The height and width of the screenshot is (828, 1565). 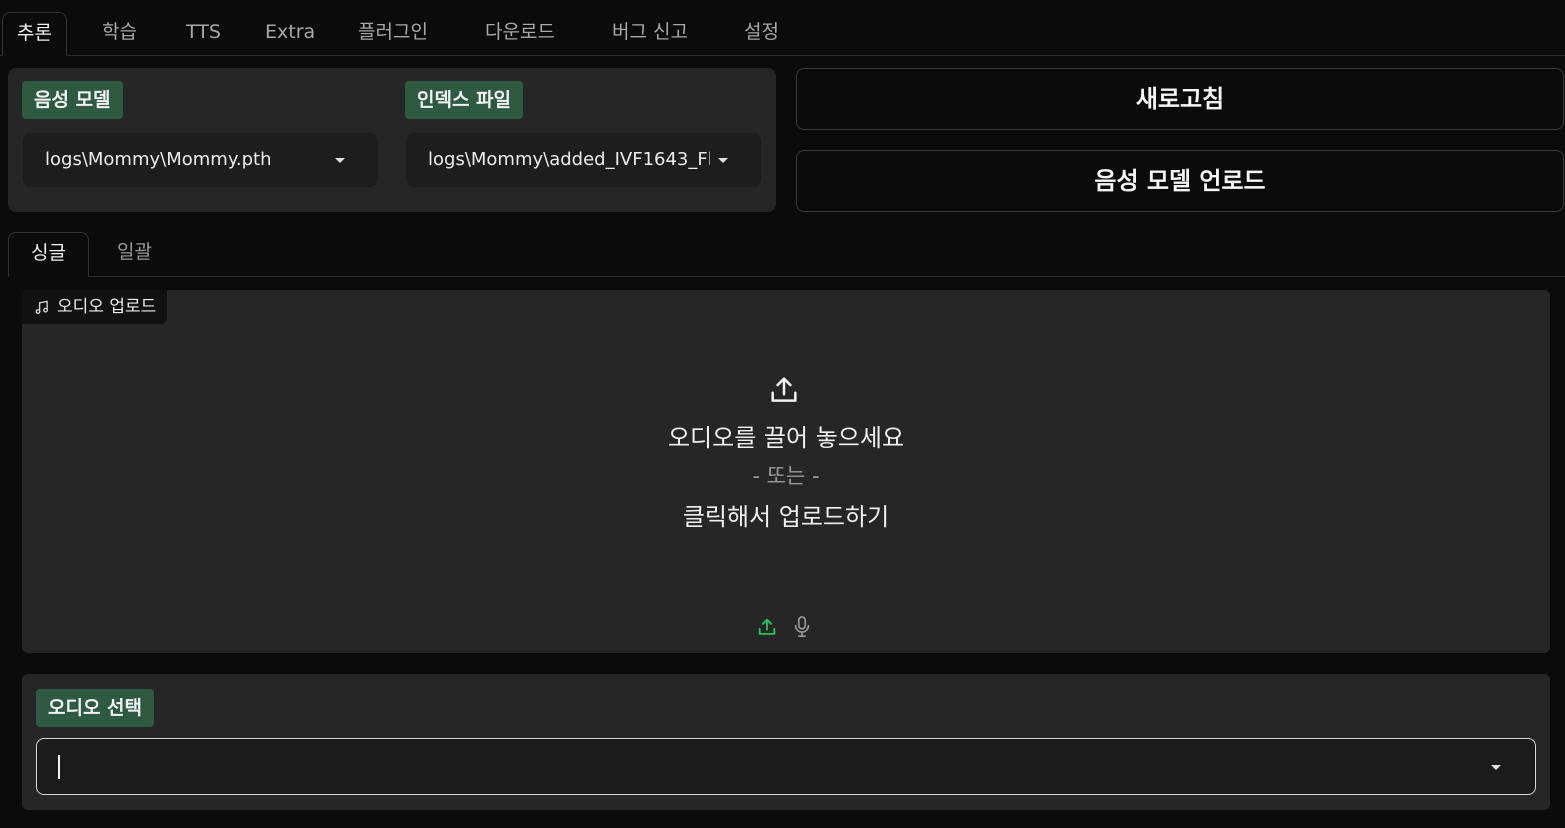 I want to click on unload-model-button: 음성 모델 언로드, so click(x=1180, y=181).